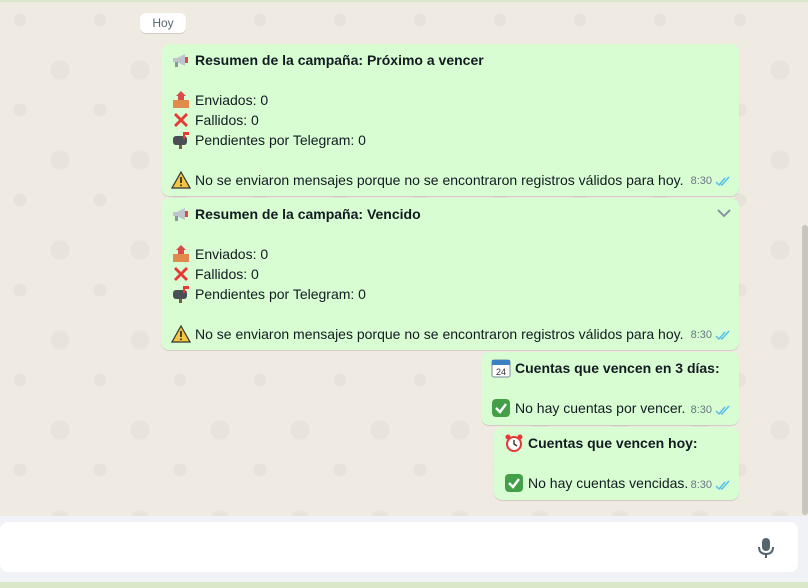 The width and height of the screenshot is (808, 588). Describe the element at coordinates (600, 408) in the screenshot. I see `message-body: No hay cuentas por vencer.` at that location.